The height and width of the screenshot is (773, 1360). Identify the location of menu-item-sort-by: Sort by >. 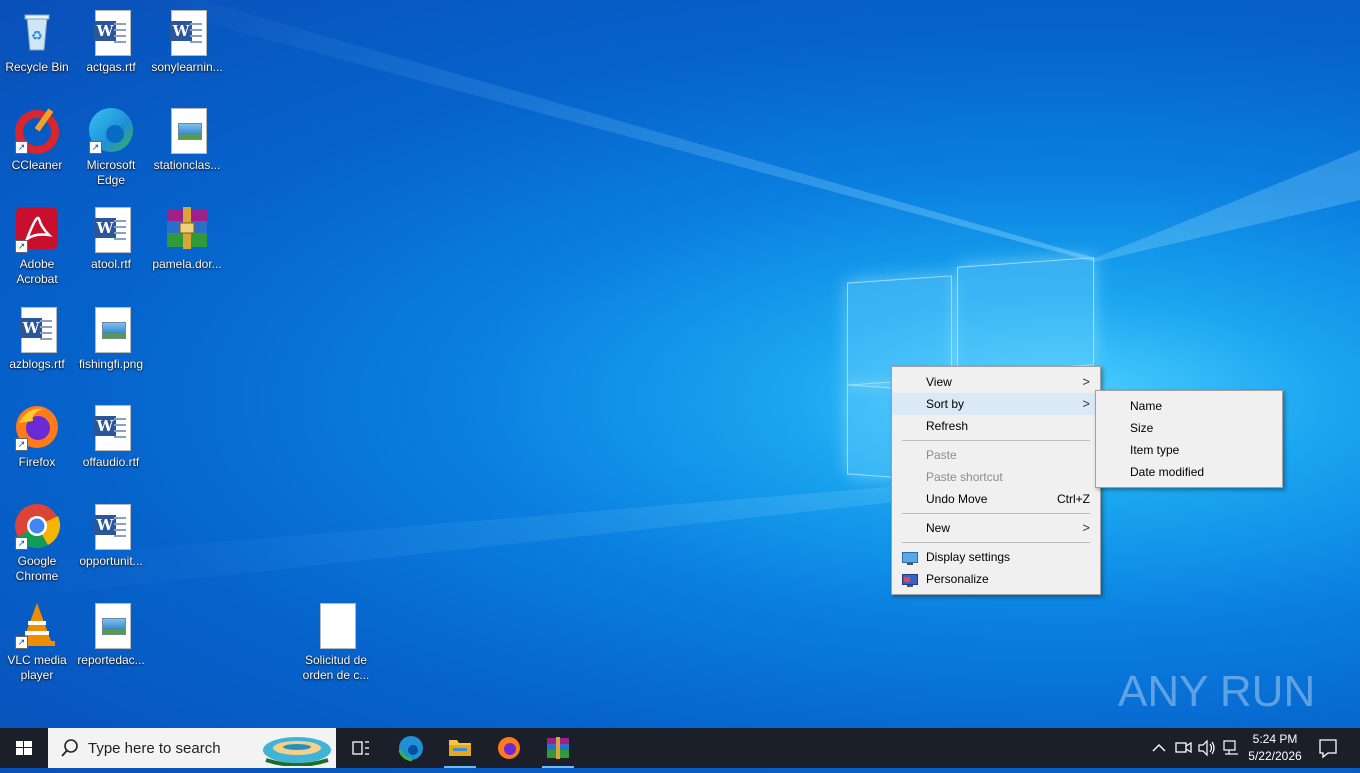
(996, 404).